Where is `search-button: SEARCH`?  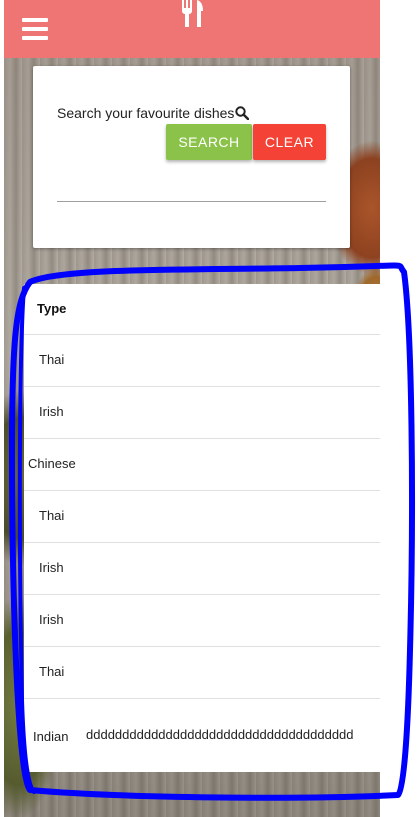 search-button: SEARCH is located at coordinates (209, 142).